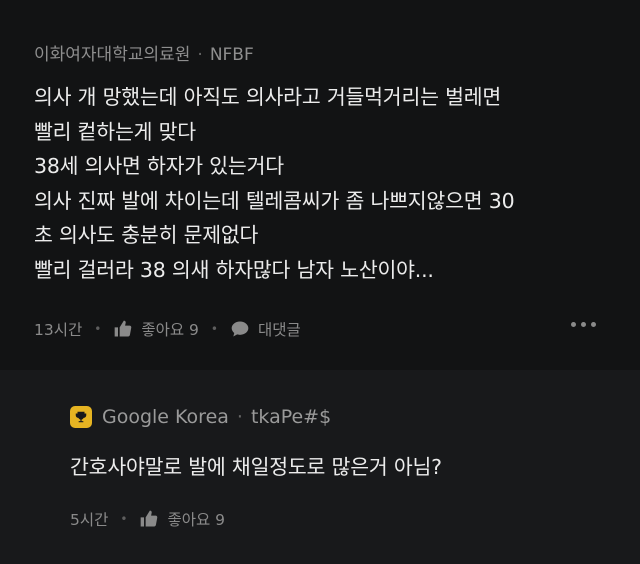 This screenshot has width=640, height=564. Describe the element at coordinates (231, 55) in the screenshot. I see `author-nickname: NFBF` at that location.